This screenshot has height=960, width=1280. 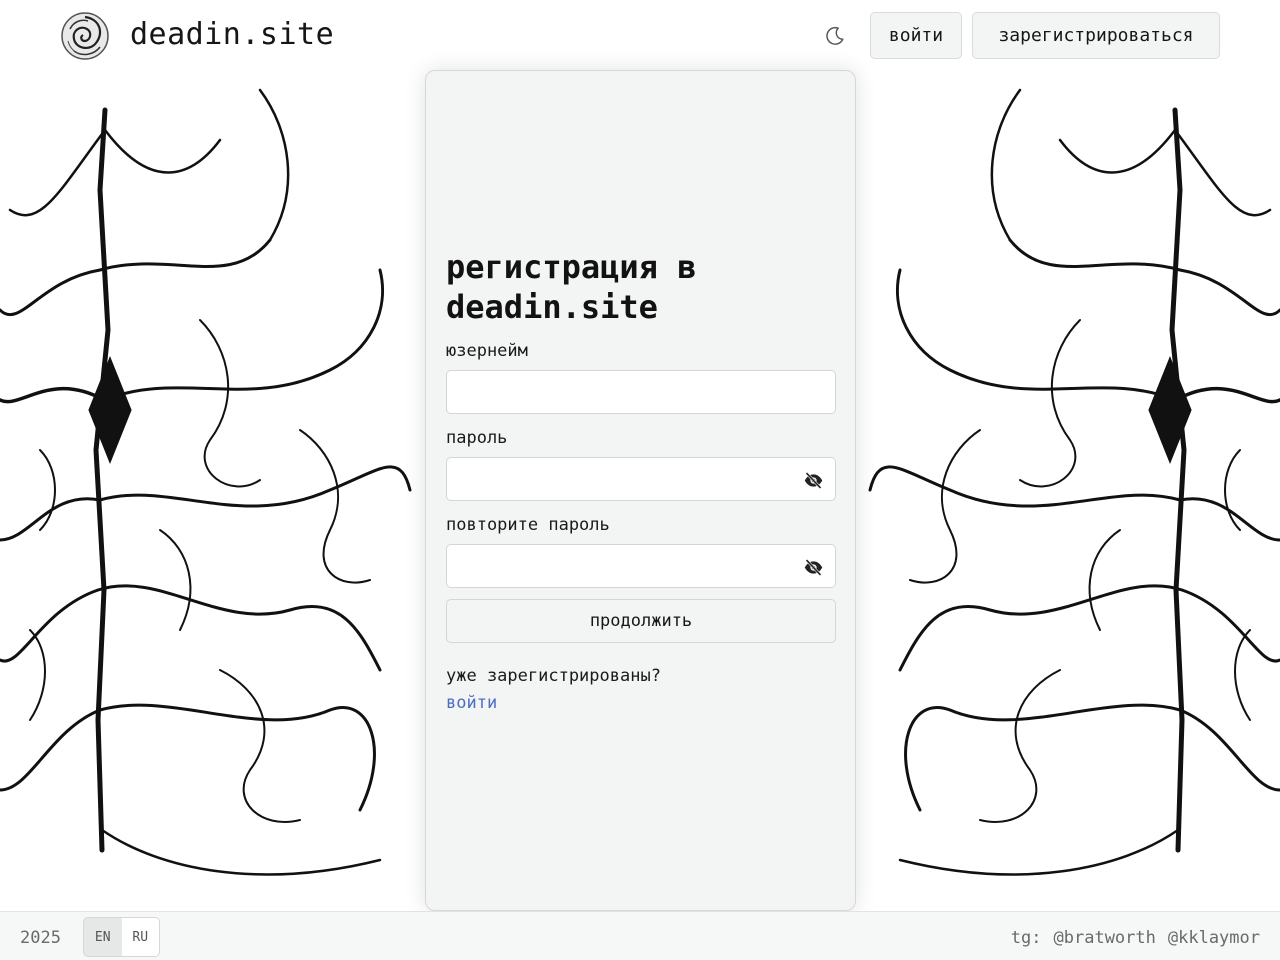 I want to click on contacts-prefix: tg:, so click(x=1026, y=938).